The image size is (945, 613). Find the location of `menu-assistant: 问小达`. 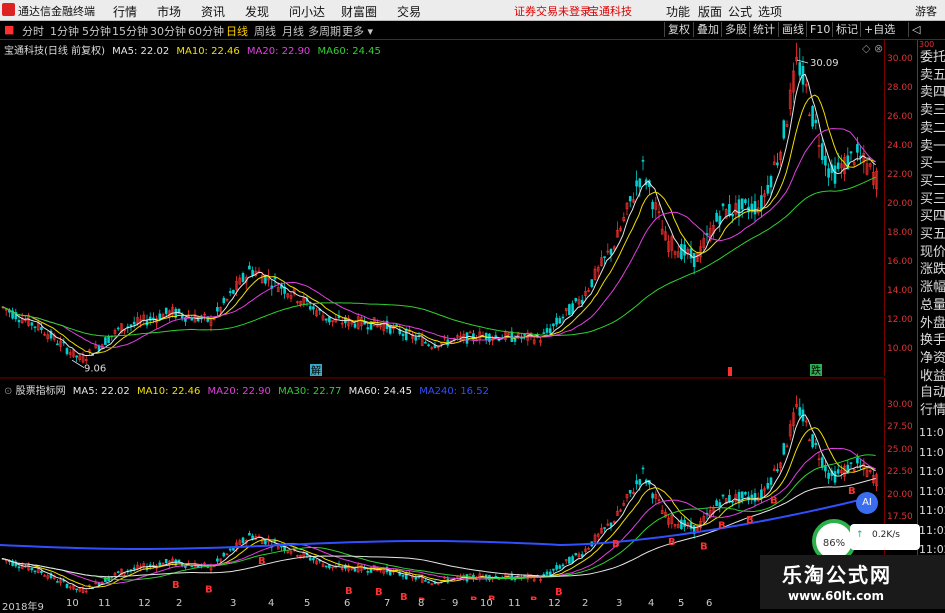

menu-assistant: 问小达 is located at coordinates (307, 11).